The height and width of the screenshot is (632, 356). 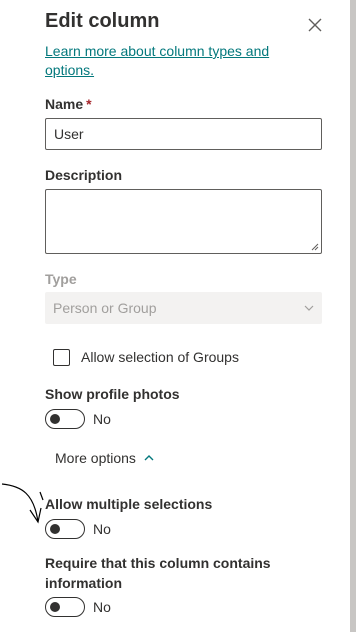 I want to click on close-icon, so click(x=315, y=25).